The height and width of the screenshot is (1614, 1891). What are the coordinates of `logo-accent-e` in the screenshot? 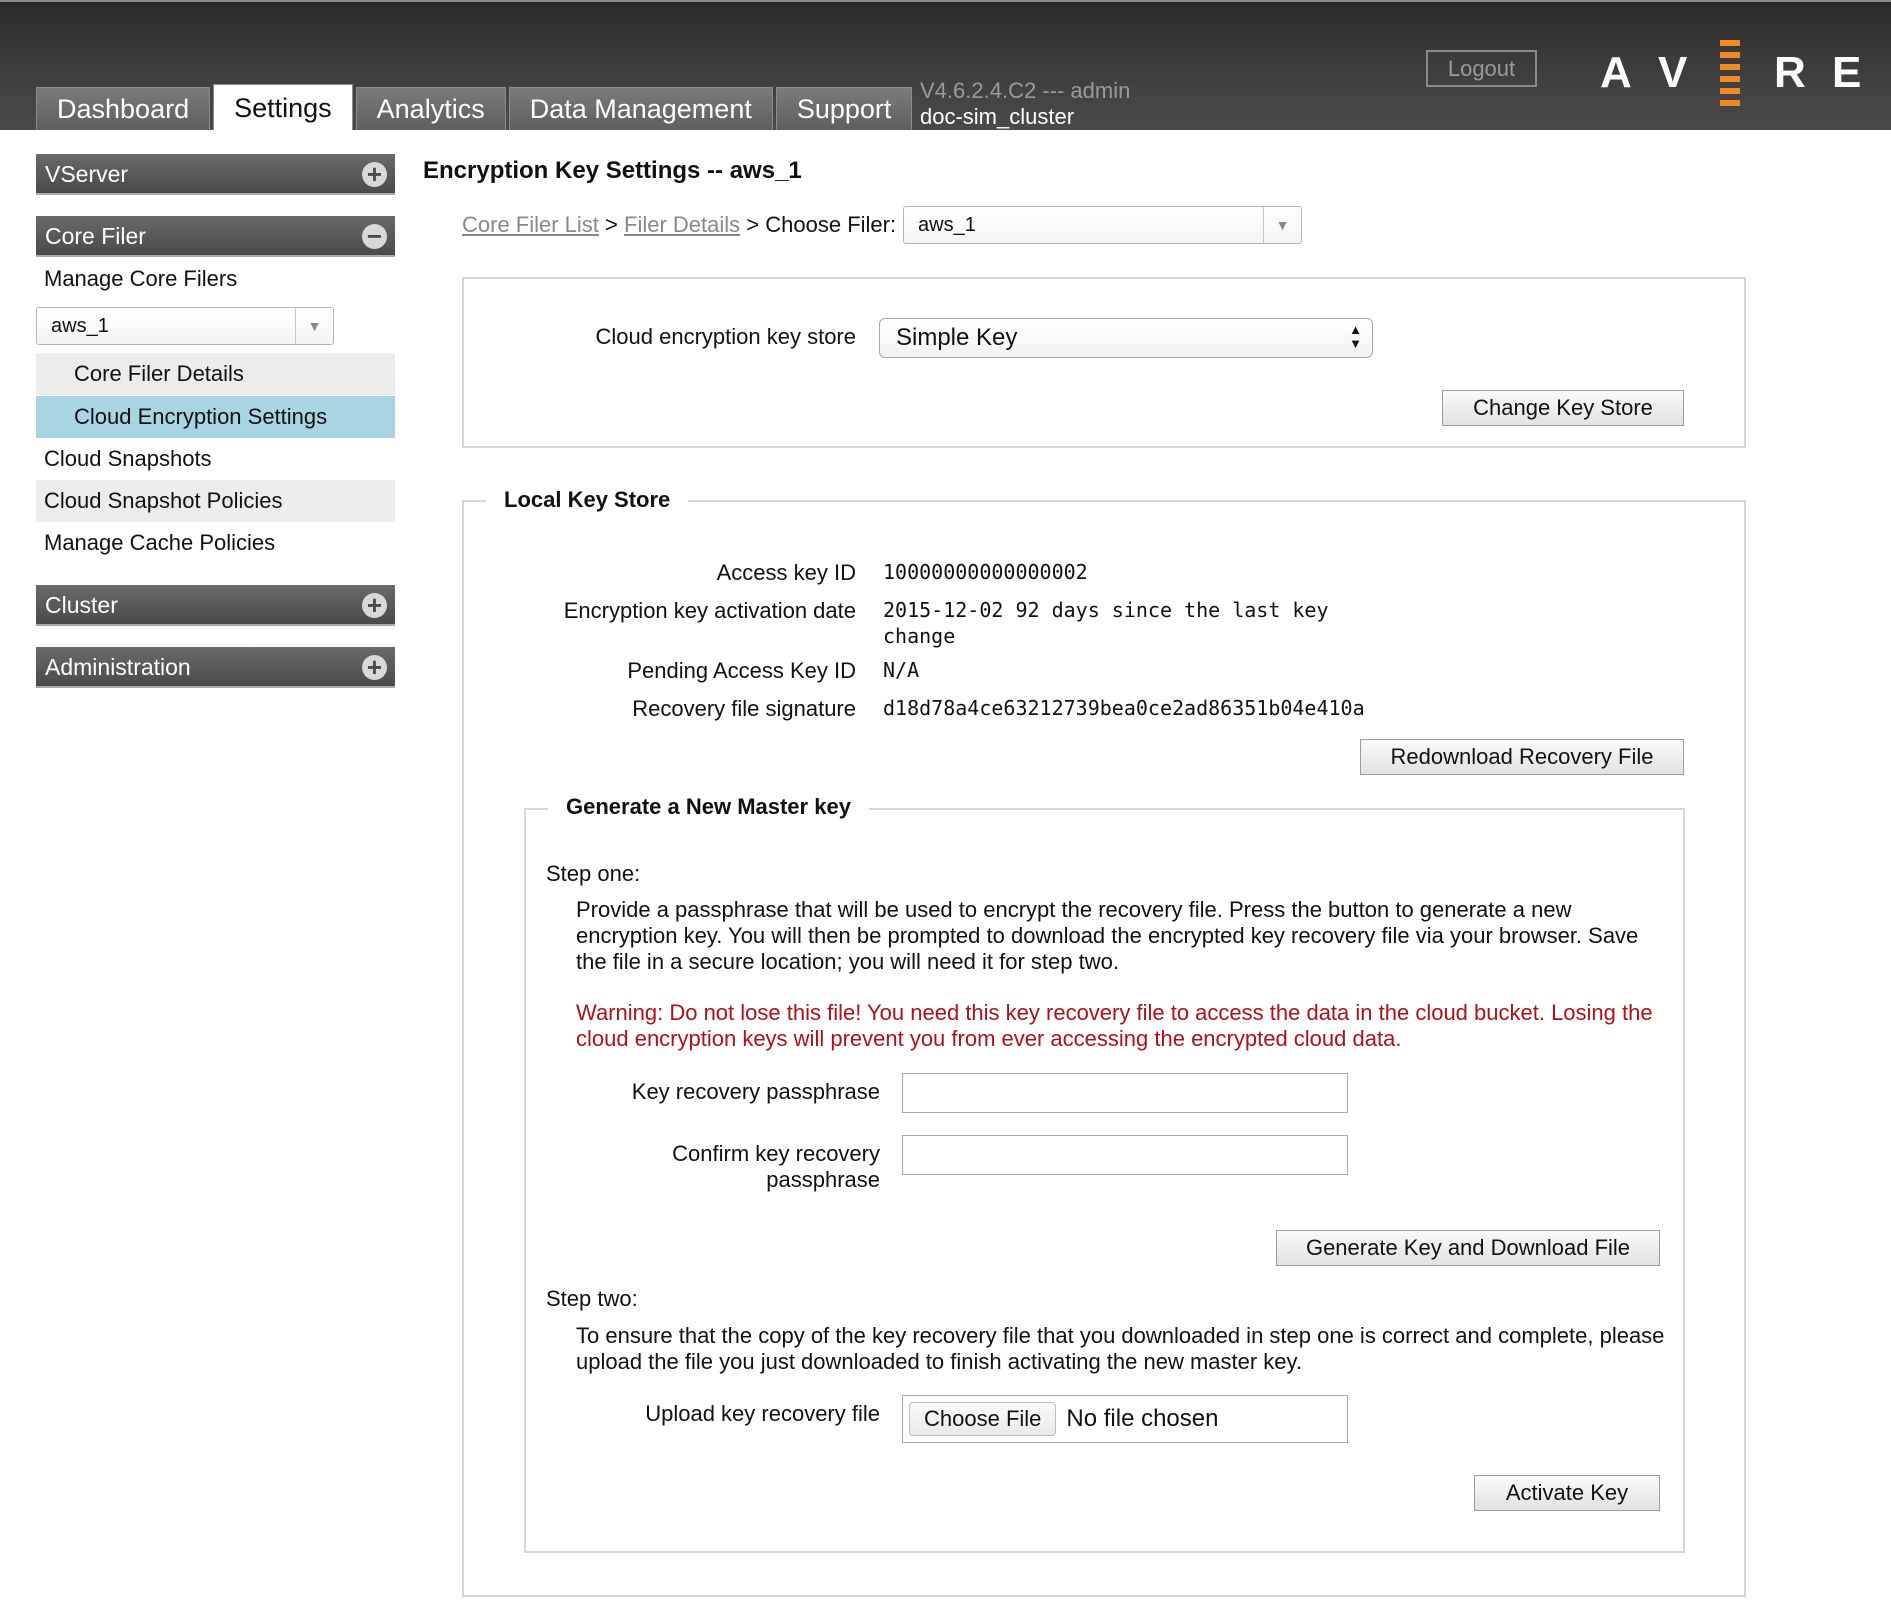 It's located at (1730, 73).